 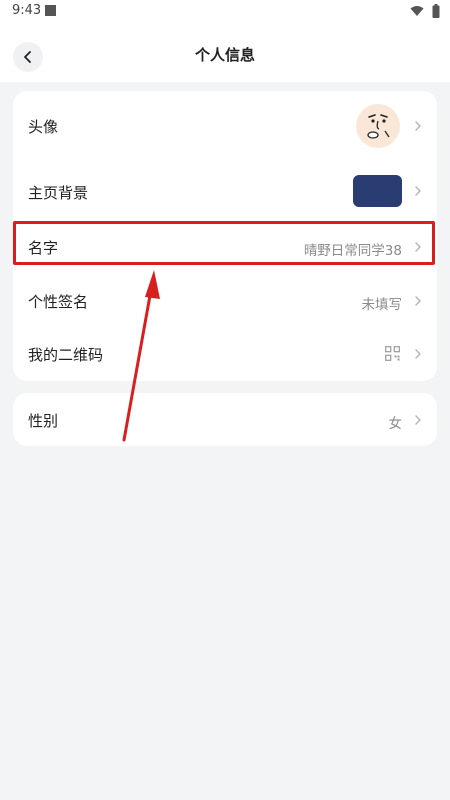 I want to click on name-row: 名字 晴野日常同学38, so click(x=225, y=247).